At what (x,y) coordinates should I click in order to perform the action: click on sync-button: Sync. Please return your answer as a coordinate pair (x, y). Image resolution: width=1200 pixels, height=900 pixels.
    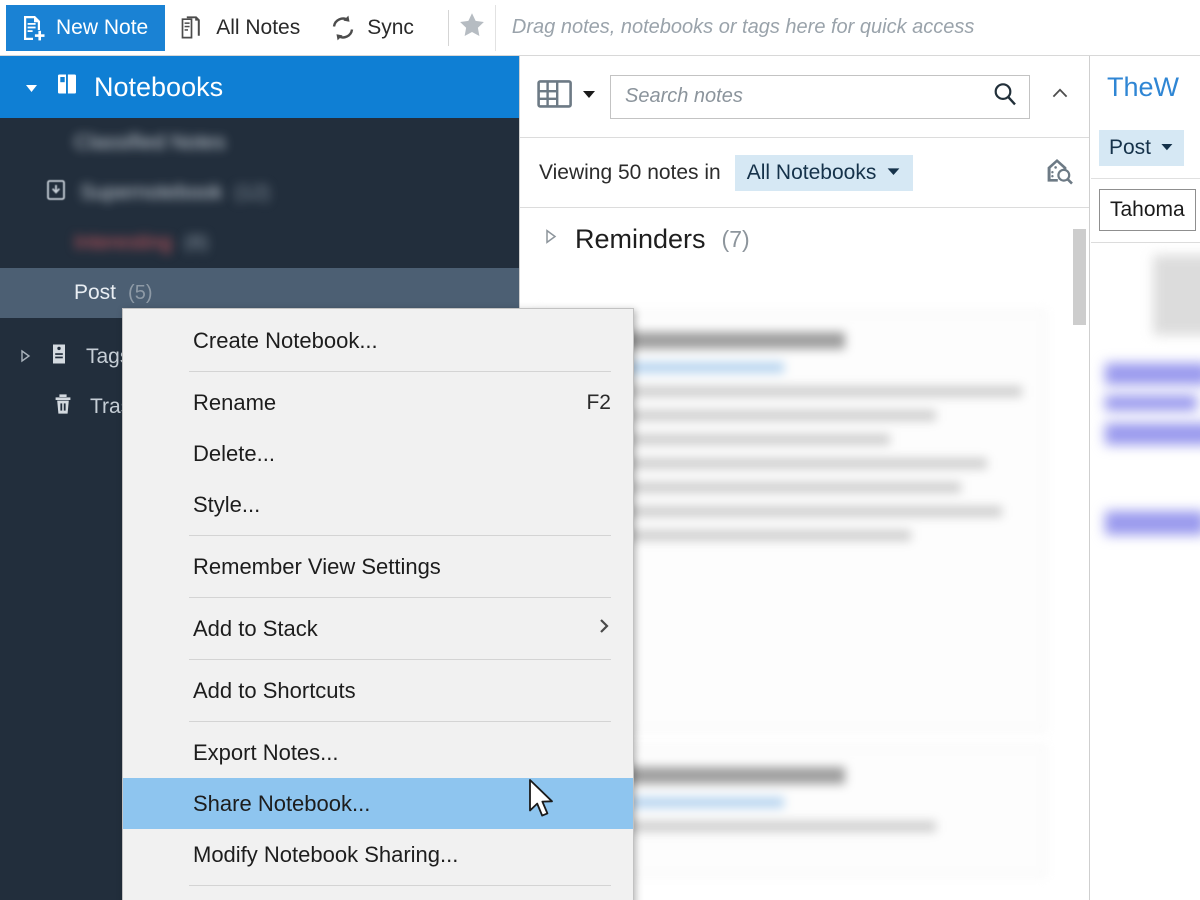
    Looking at the image, I should click on (371, 28).